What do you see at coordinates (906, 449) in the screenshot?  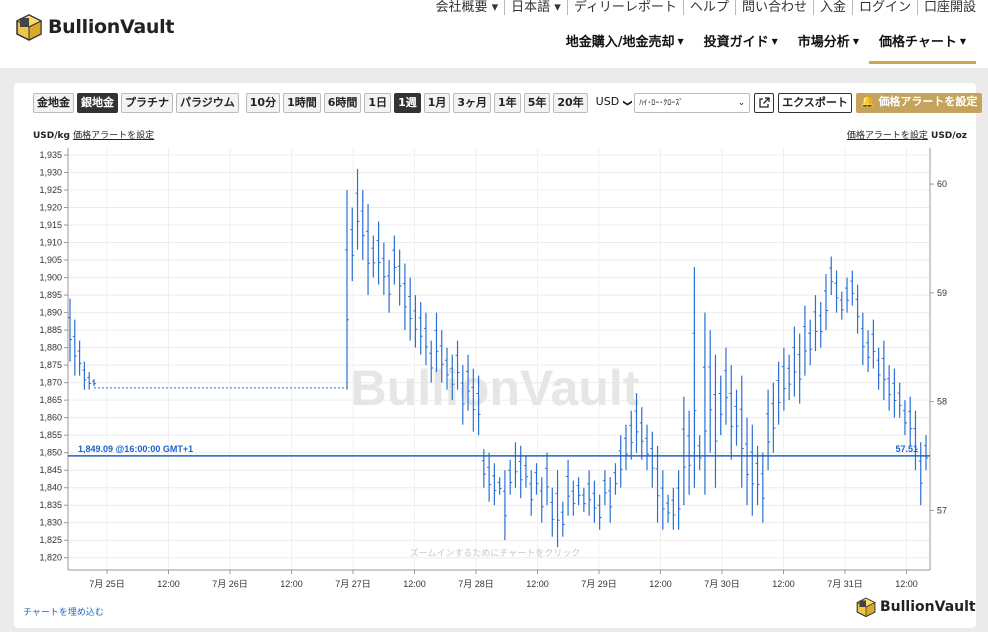 I see `current-oz-label: 57.51` at bounding box center [906, 449].